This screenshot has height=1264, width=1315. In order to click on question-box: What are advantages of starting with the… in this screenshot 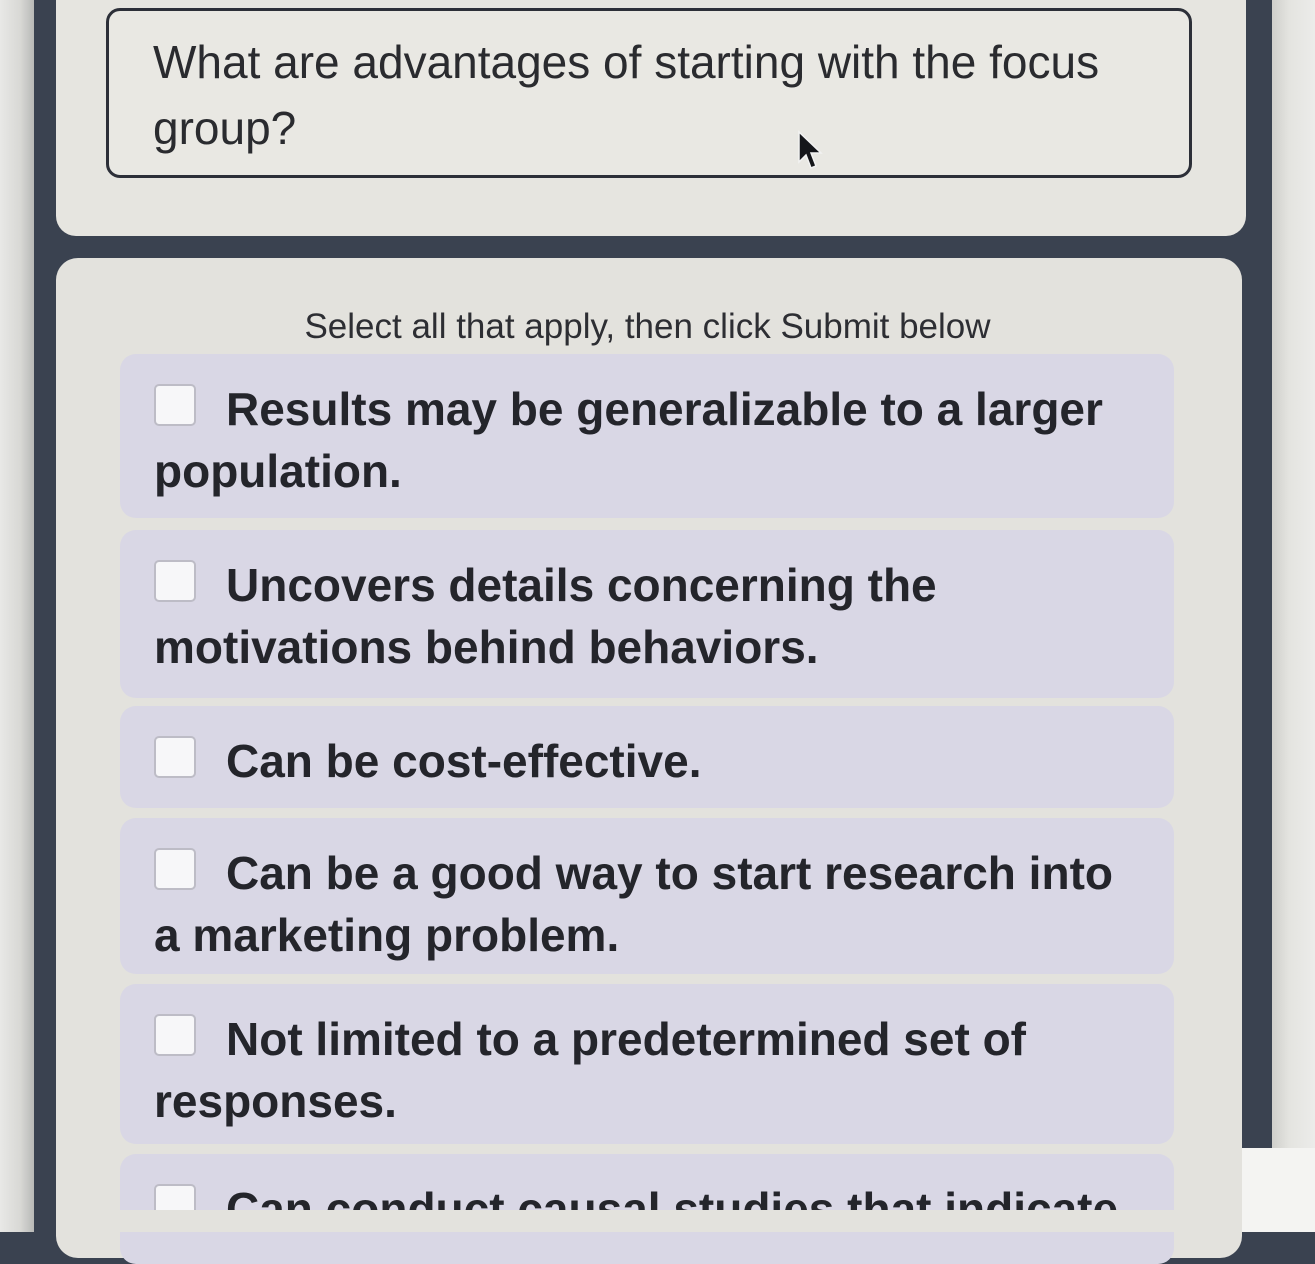, I will do `click(649, 93)`.